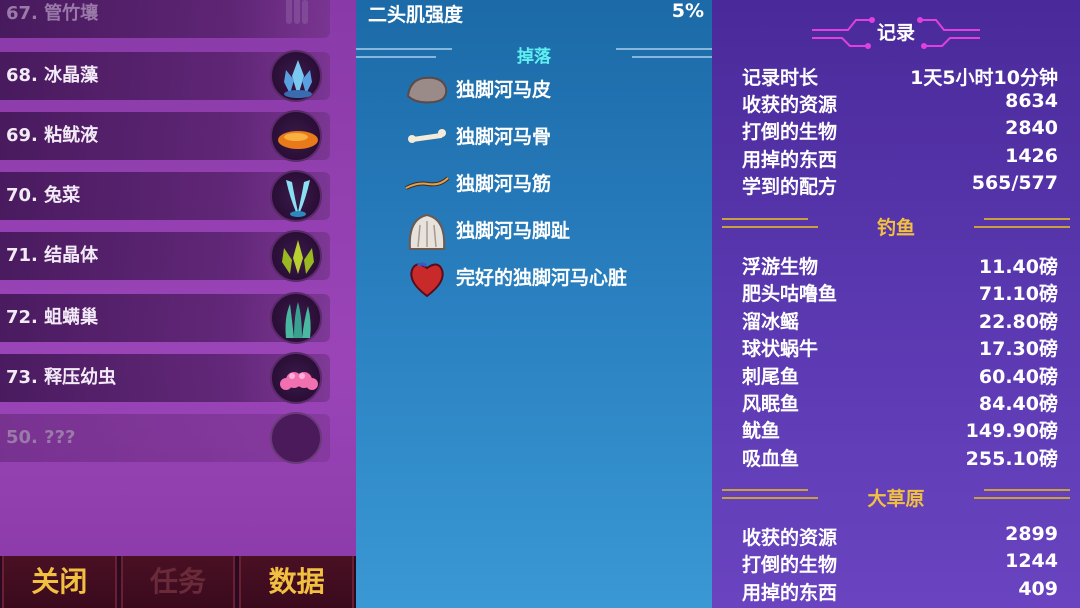 This screenshot has height=608, width=1080. I want to click on quest-tab: 任务, so click(178, 582).